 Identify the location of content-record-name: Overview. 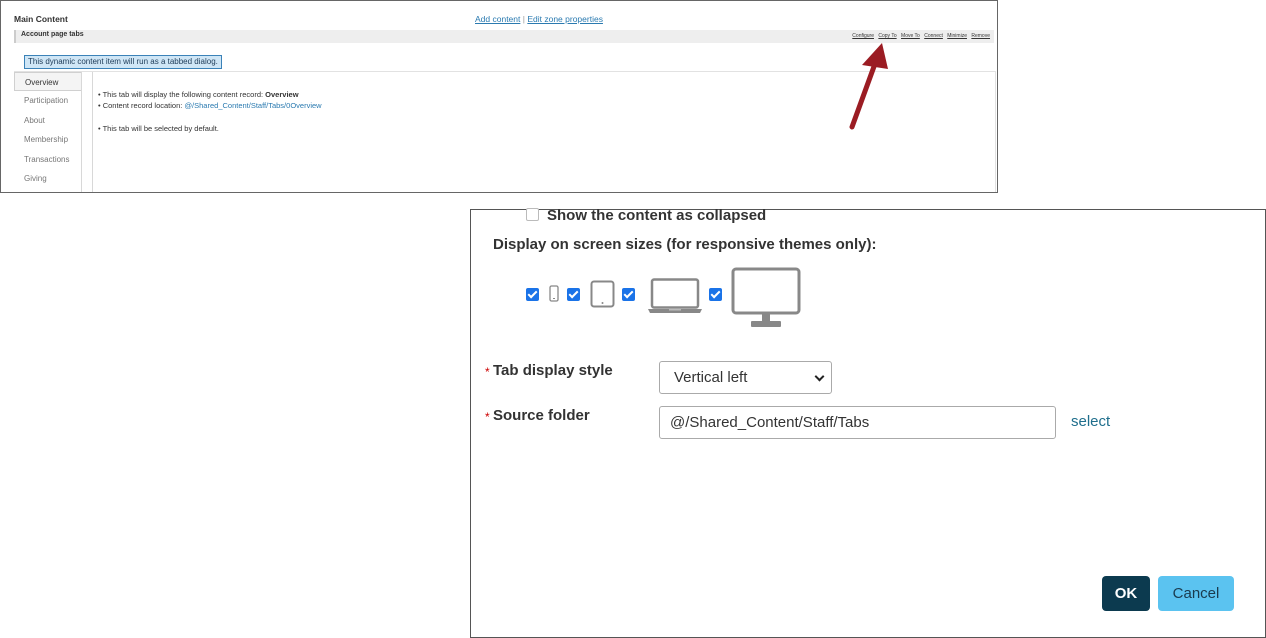
(282, 94).